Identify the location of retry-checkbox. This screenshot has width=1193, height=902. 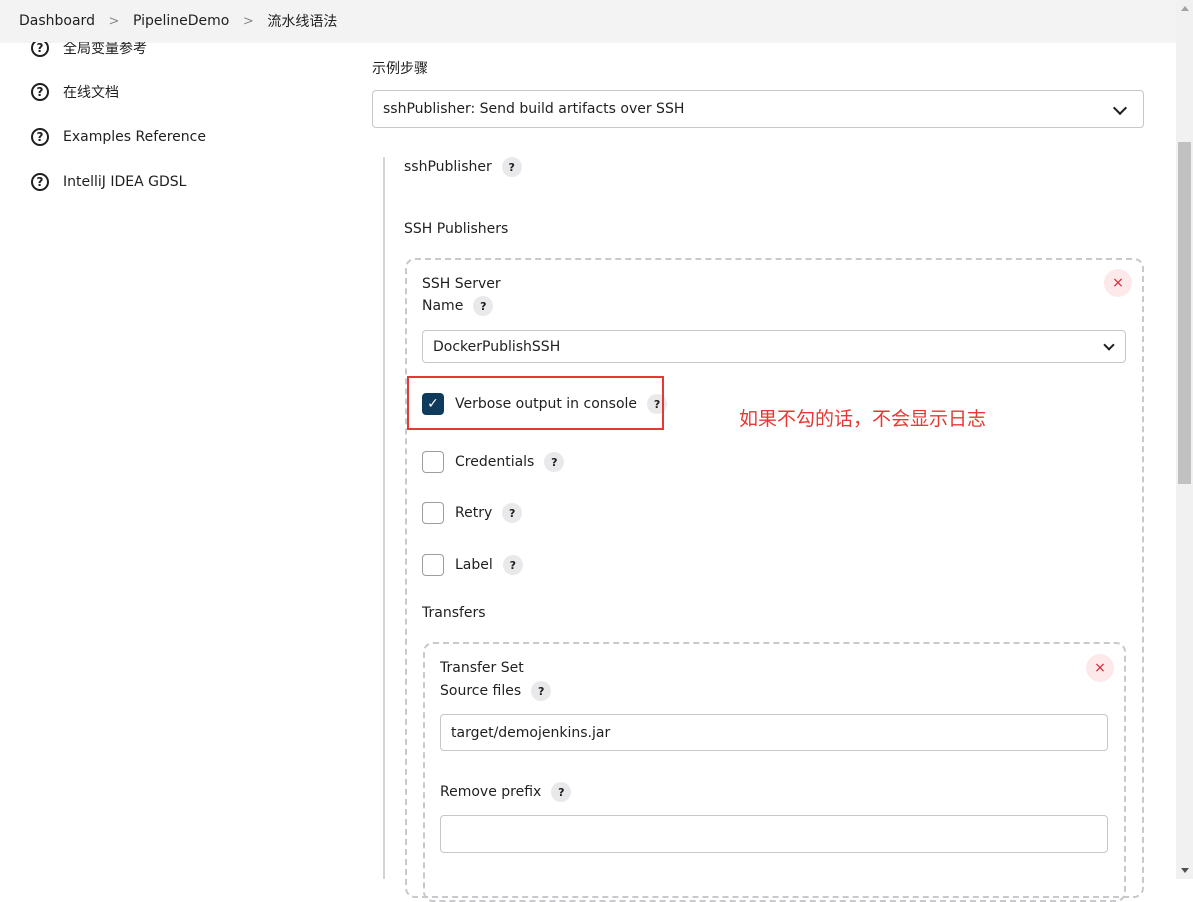
(433, 513).